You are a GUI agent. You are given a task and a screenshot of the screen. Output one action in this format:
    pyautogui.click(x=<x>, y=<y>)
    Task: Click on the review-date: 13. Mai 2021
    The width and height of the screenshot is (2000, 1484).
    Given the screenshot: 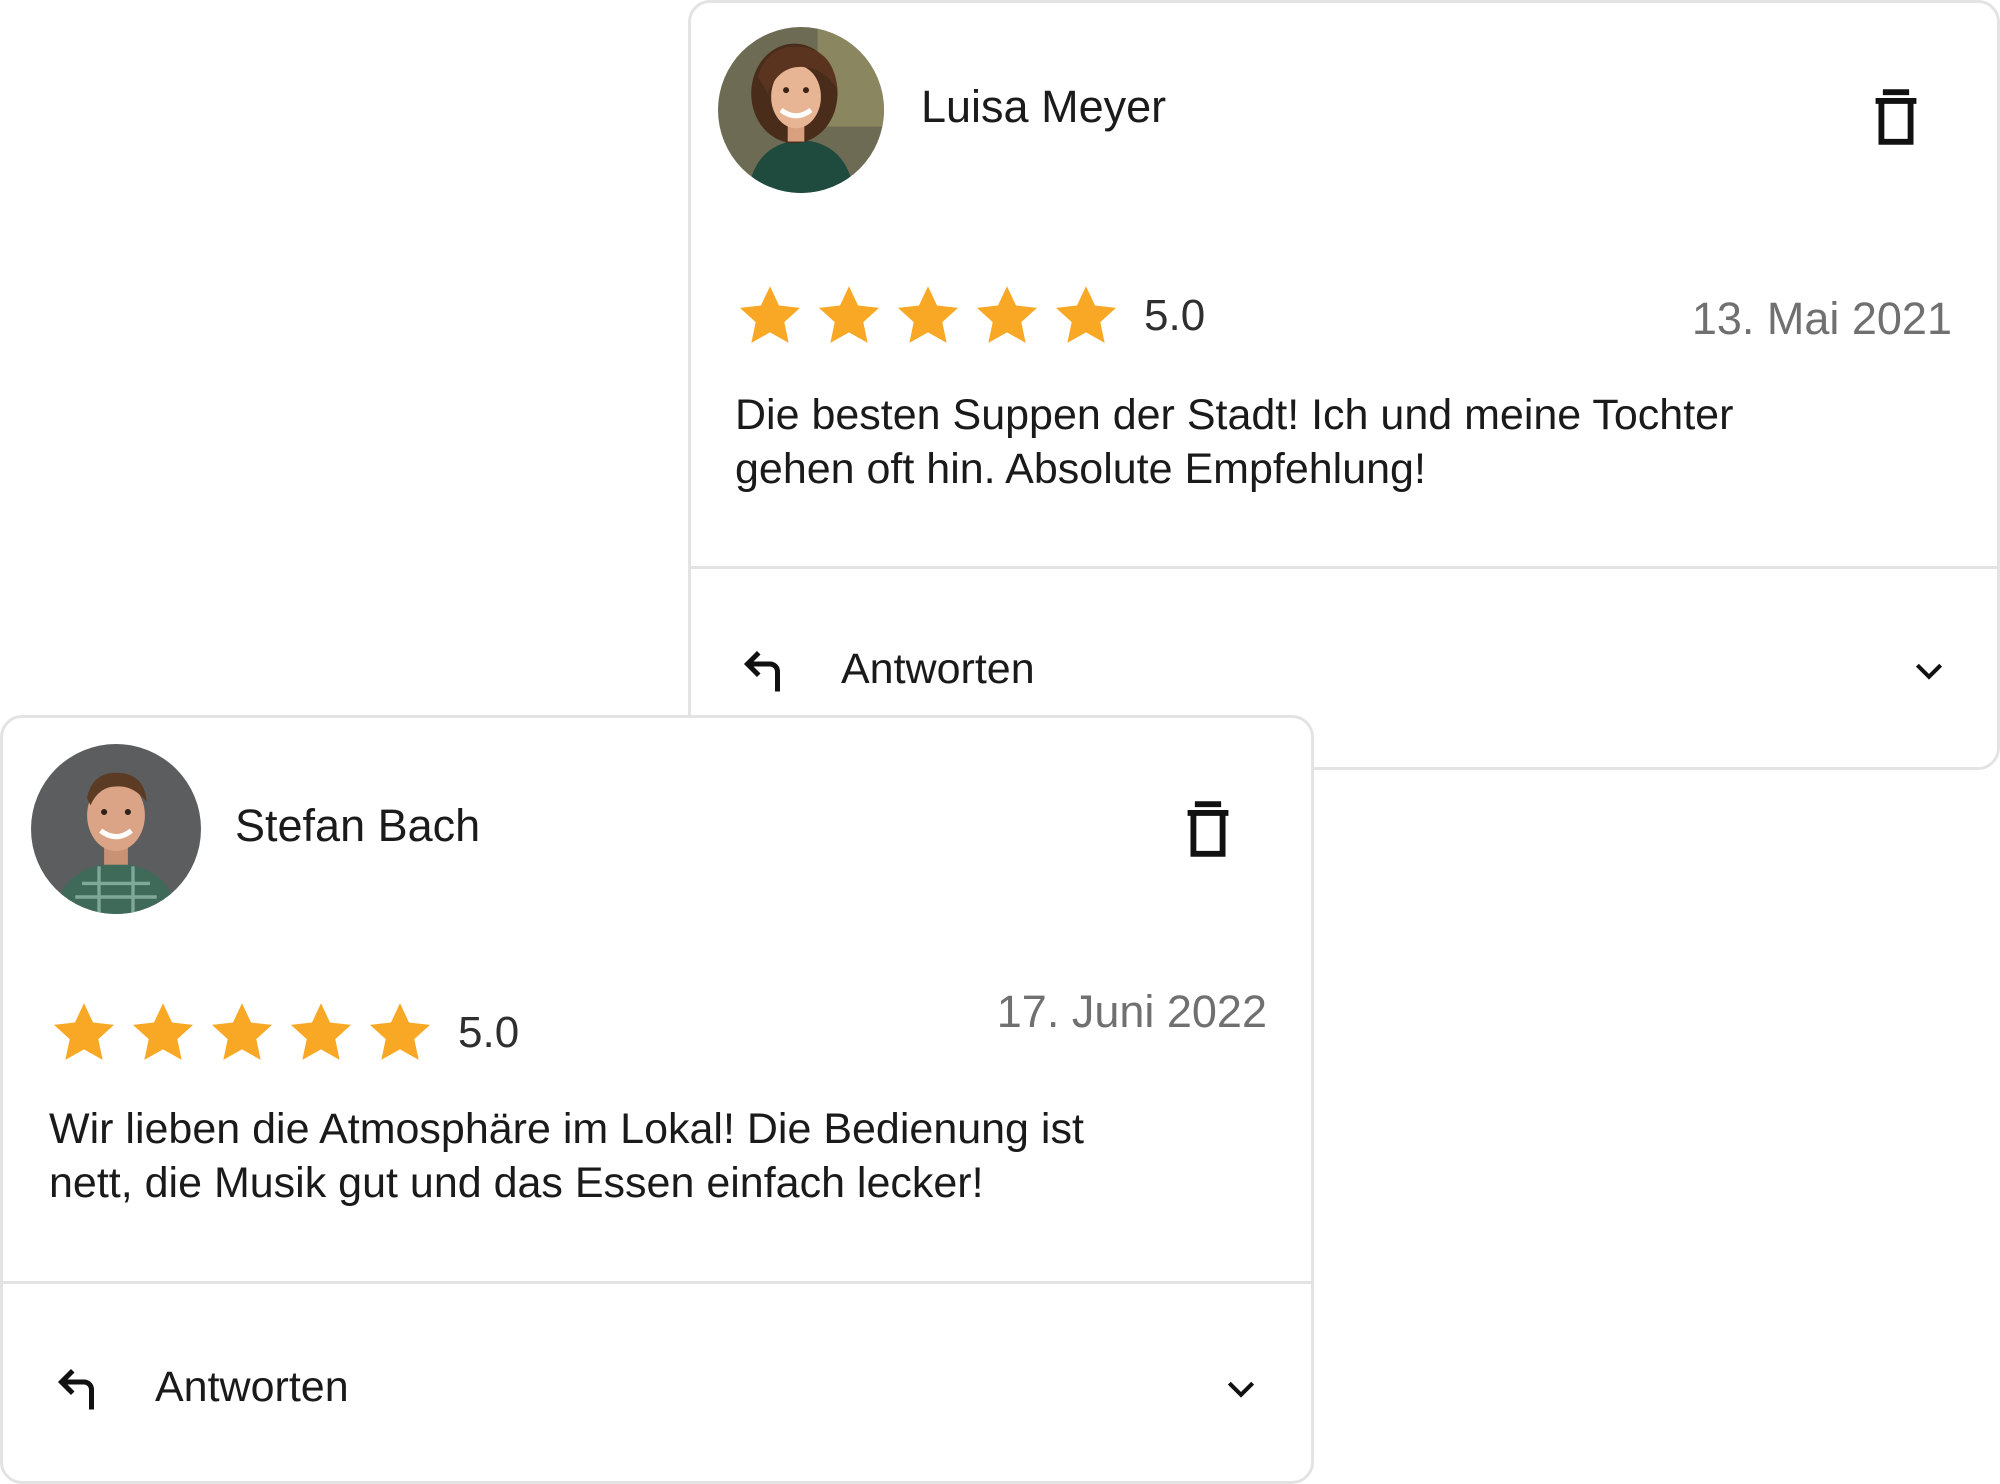 What is the action you would take?
    pyautogui.click(x=1821, y=318)
    